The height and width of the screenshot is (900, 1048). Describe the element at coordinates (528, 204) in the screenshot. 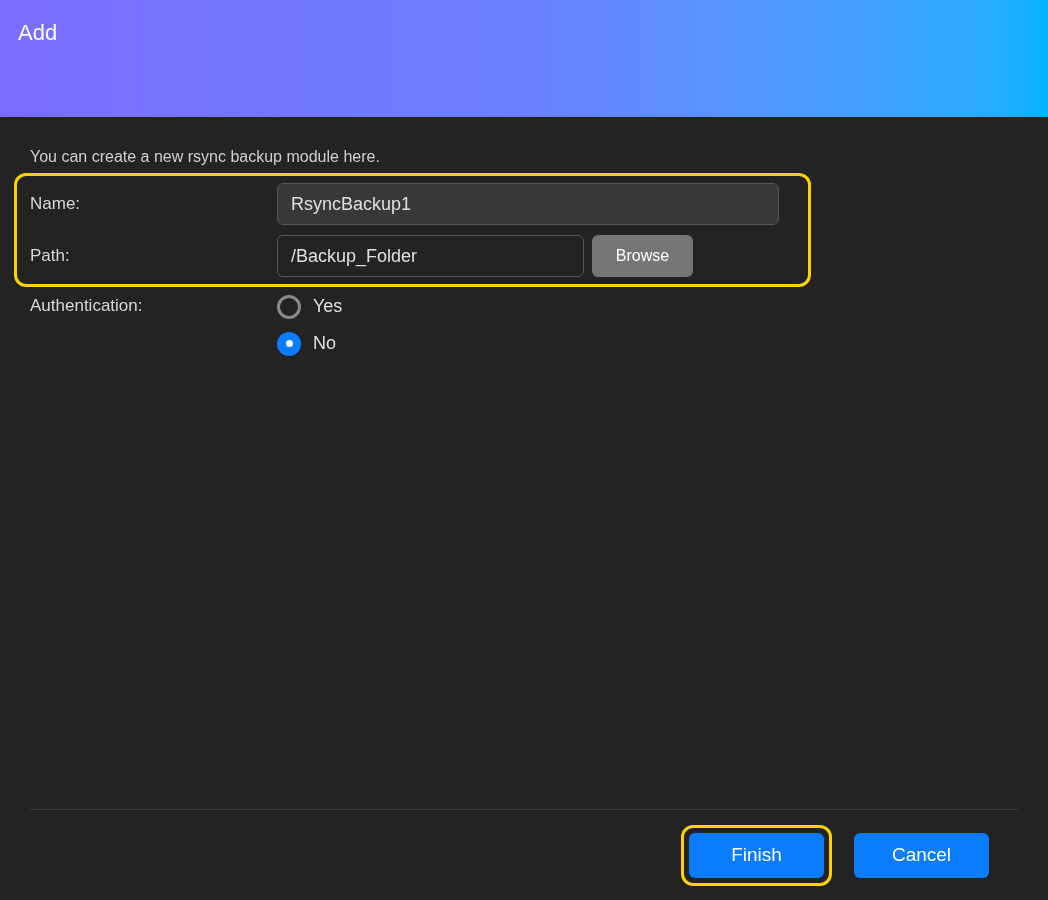

I see `text-field: RsyncBackup1` at that location.